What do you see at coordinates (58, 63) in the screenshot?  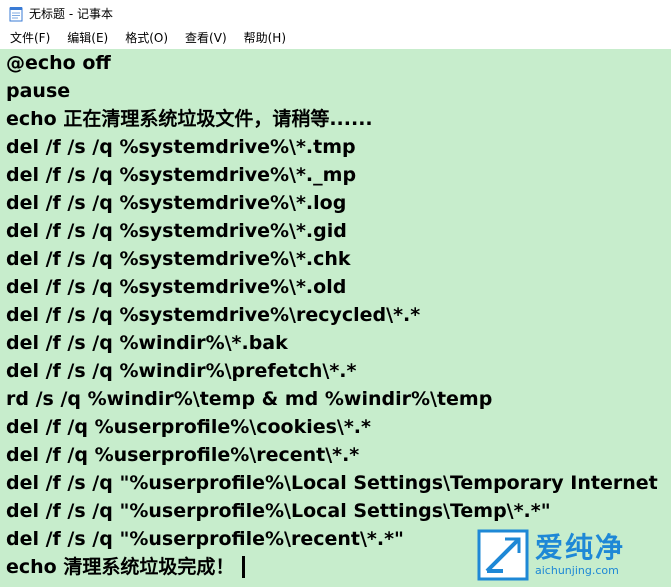 I see `text-line: @echo off` at bounding box center [58, 63].